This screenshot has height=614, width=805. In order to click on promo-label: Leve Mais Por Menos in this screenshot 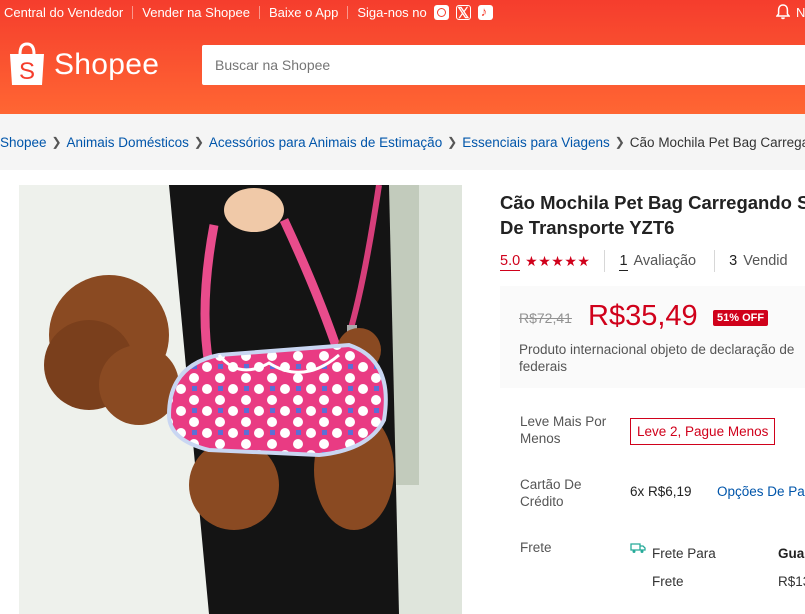, I will do `click(570, 430)`.